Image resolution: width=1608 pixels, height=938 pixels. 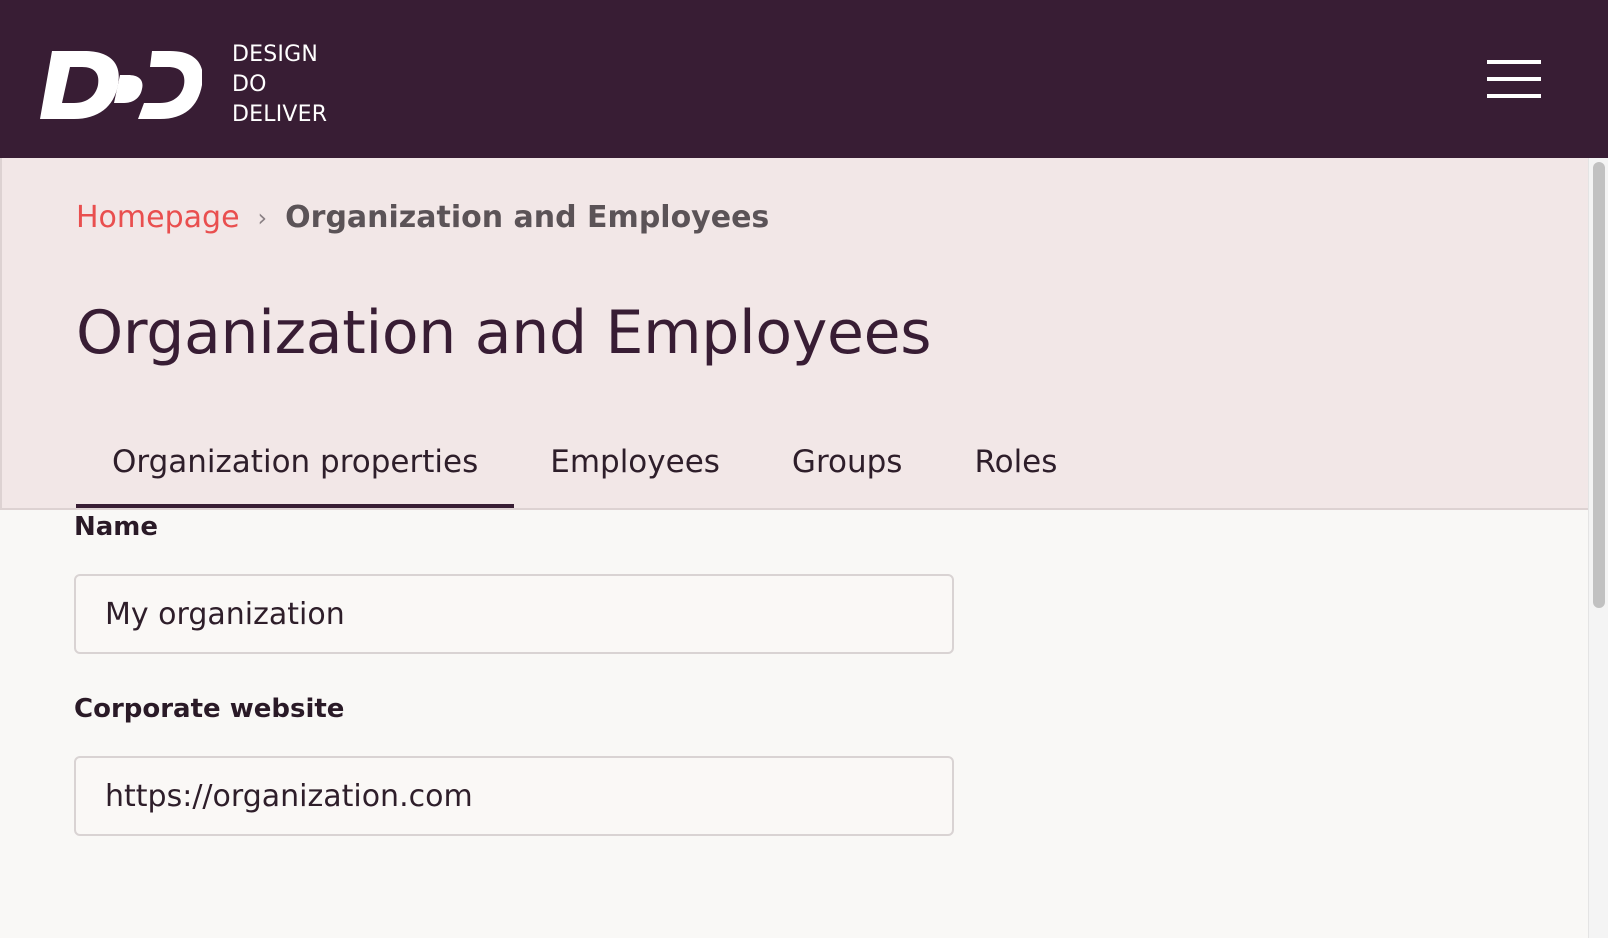 What do you see at coordinates (504, 333) in the screenshot?
I see `page-title: Organization and Employees` at bounding box center [504, 333].